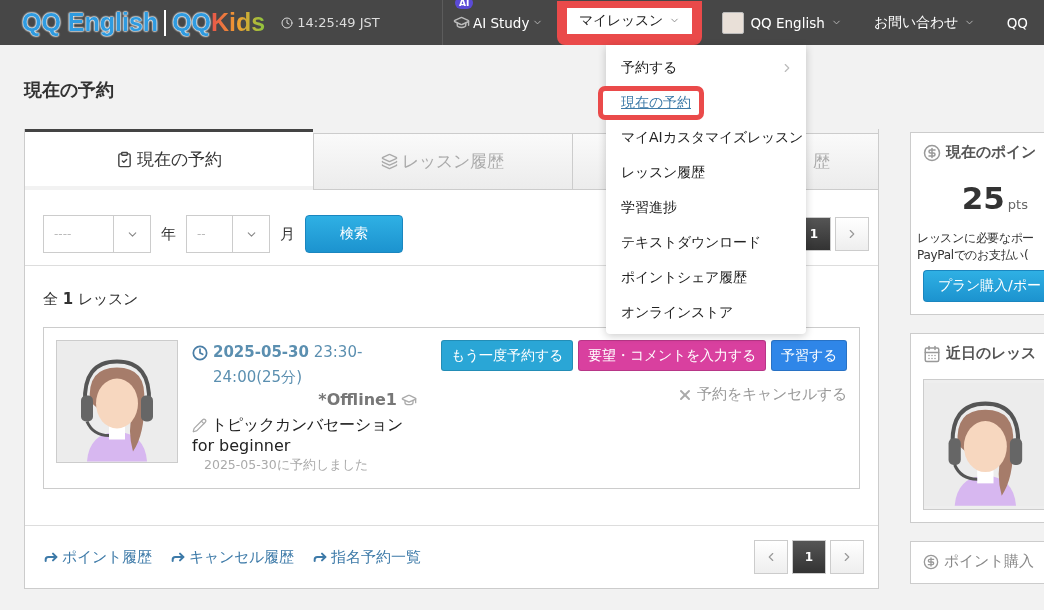  I want to click on course-name: トピックカンバセーション, so click(307, 425).